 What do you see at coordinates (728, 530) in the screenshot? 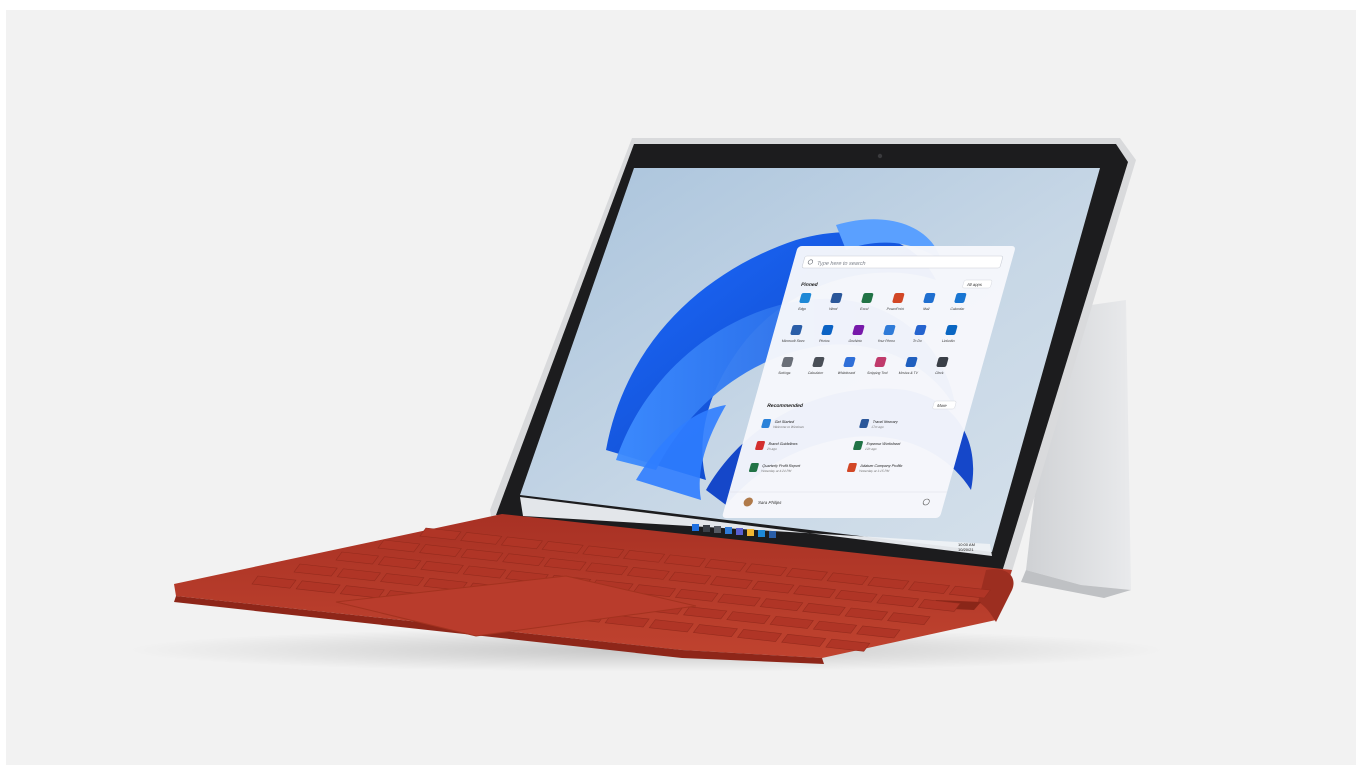
I see `widgets-icon` at bounding box center [728, 530].